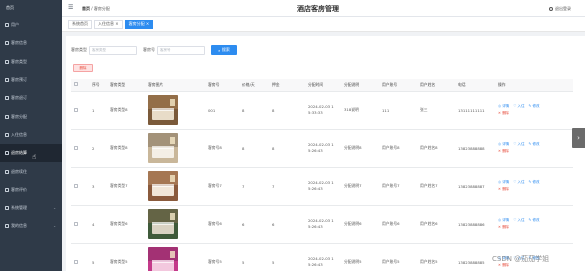  Describe the element at coordinates (113, 50) in the screenshot. I see `room-type-input: 客房类型` at that location.